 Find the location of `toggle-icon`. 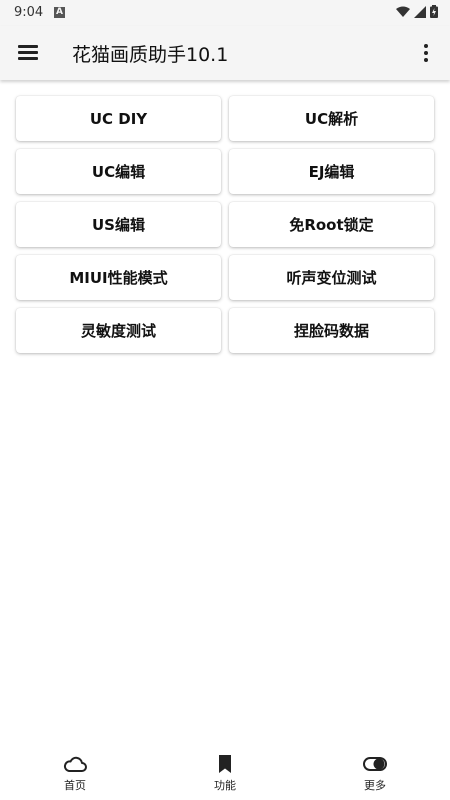

toggle-icon is located at coordinates (375, 764).